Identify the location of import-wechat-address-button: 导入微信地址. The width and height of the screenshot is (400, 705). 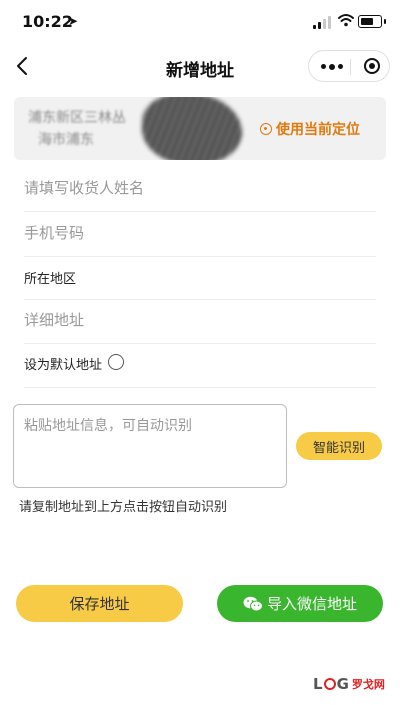
(300, 603).